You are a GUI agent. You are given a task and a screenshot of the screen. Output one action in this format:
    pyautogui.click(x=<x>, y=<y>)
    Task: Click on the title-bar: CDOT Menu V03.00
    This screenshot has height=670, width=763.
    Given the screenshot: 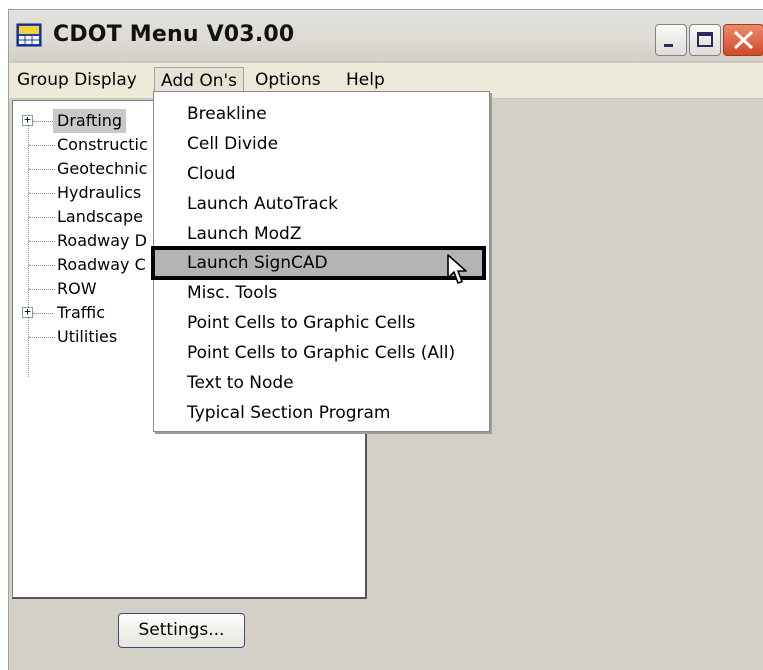 What is the action you would take?
    pyautogui.click(x=386, y=36)
    